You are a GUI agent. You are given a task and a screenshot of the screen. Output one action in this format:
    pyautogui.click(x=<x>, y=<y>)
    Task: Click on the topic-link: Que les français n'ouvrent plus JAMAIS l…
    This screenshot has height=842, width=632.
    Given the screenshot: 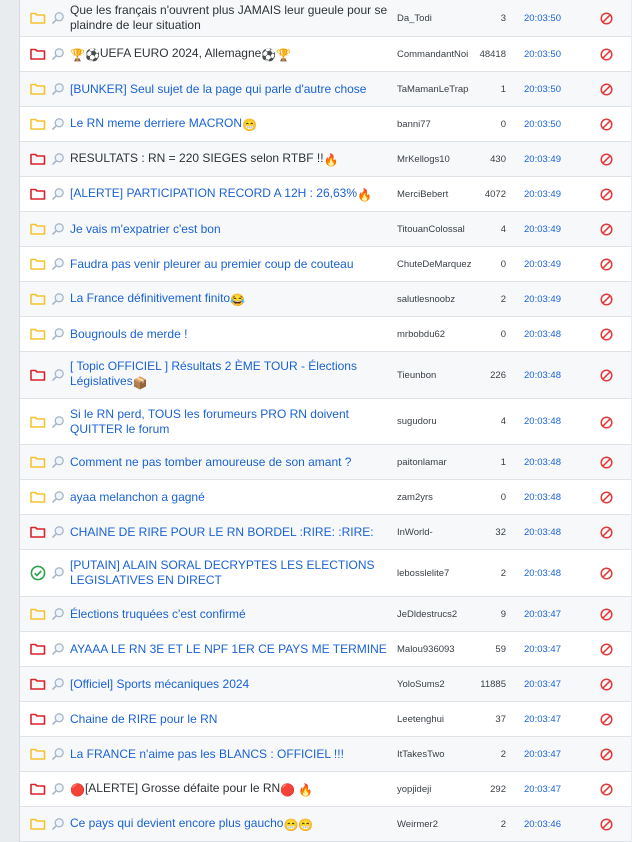 What is the action you would take?
    pyautogui.click(x=231, y=18)
    